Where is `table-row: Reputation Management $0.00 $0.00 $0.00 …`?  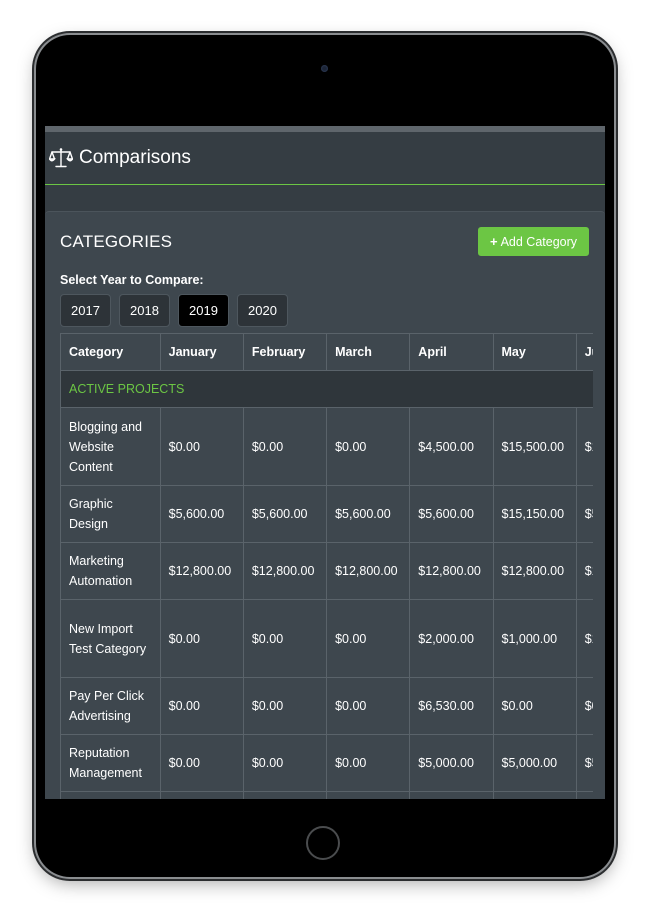
table-row: Reputation Management $0.00 $0.00 $0.00 … is located at coordinates (326, 763).